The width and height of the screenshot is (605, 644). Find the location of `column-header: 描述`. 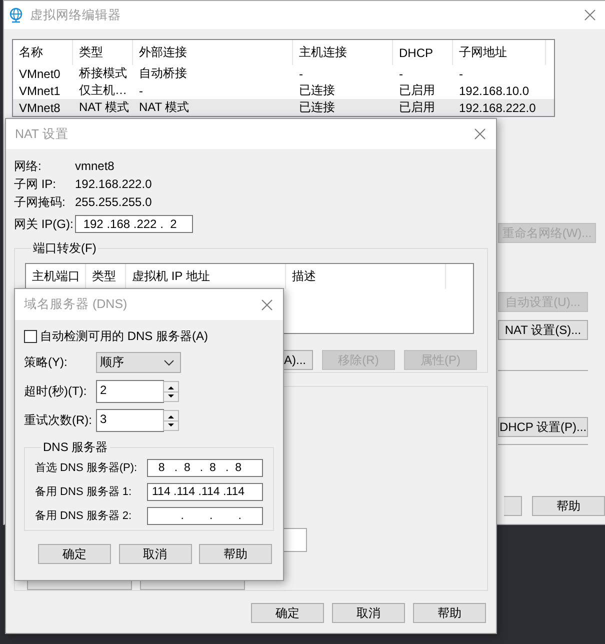

column-header: 描述 is located at coordinates (366, 276).